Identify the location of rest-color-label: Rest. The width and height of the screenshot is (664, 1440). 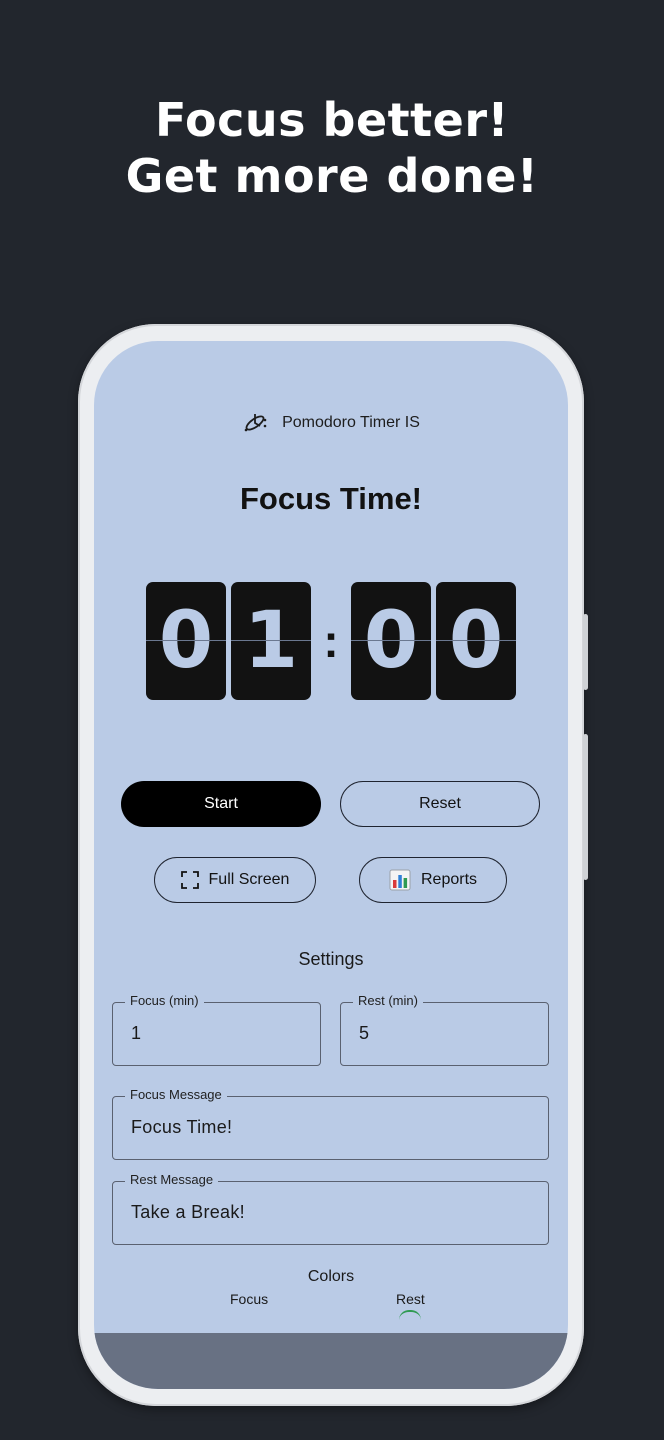
(410, 1299).